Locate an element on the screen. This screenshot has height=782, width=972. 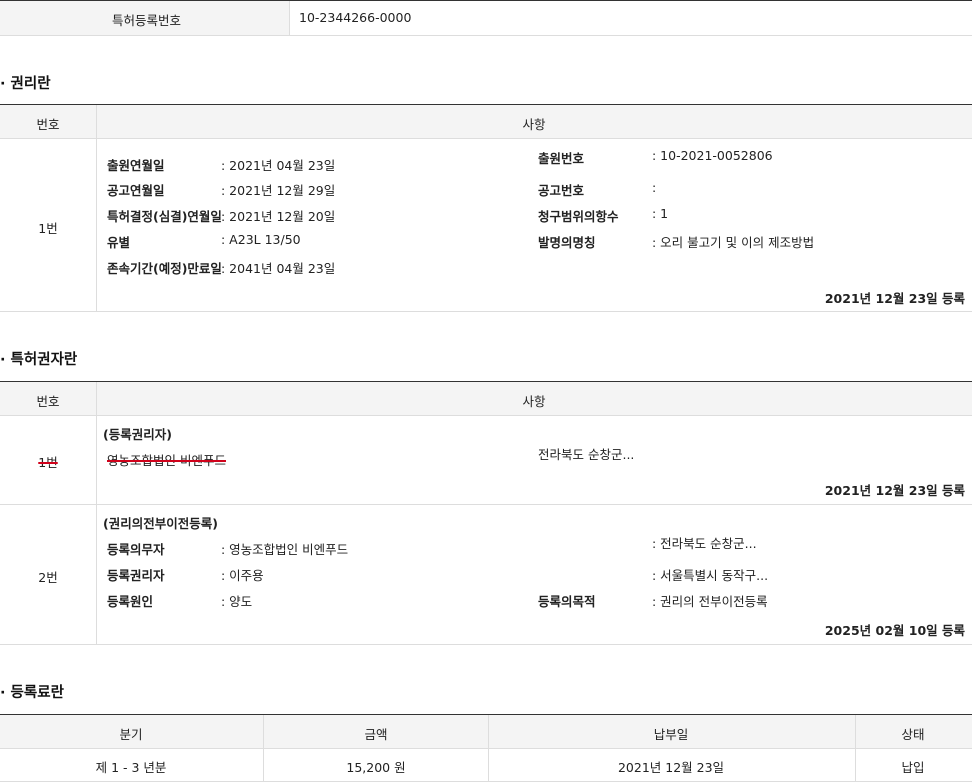
field-label: 출원번호 is located at coordinates (561, 158).